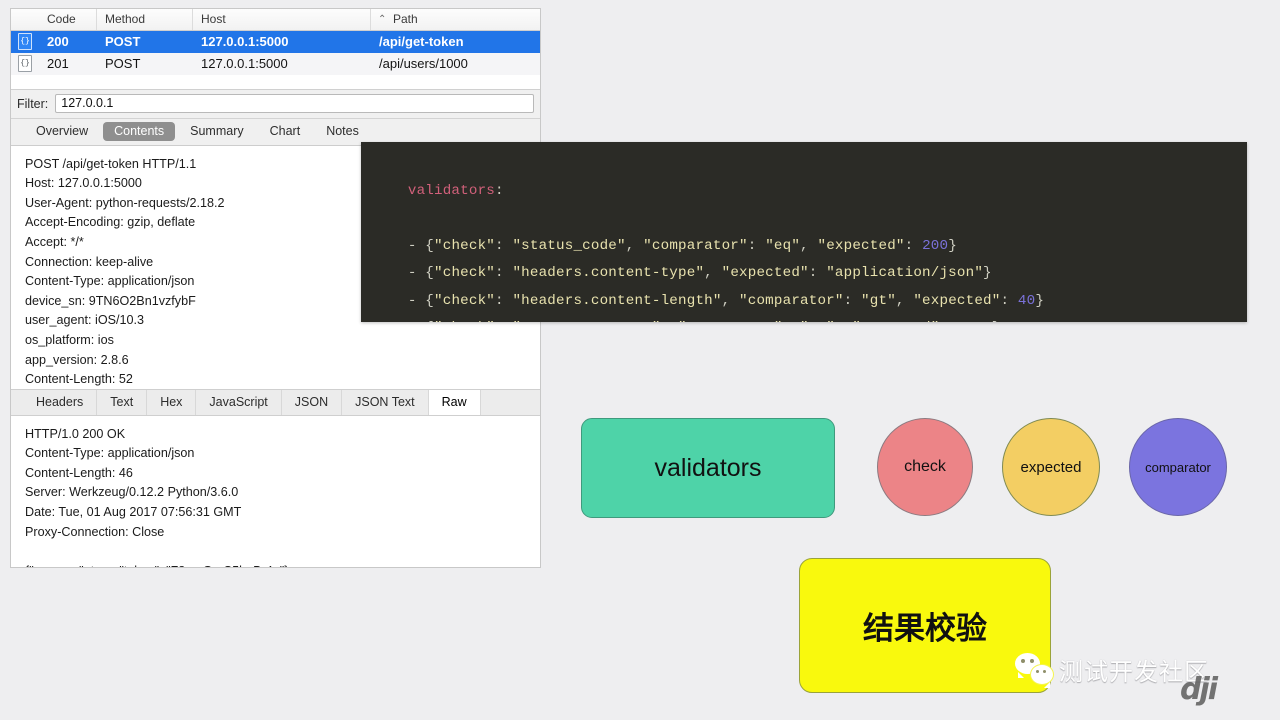 The image size is (1280, 720). Describe the element at coordinates (172, 402) in the screenshot. I see `tab-hex: Hex` at that location.